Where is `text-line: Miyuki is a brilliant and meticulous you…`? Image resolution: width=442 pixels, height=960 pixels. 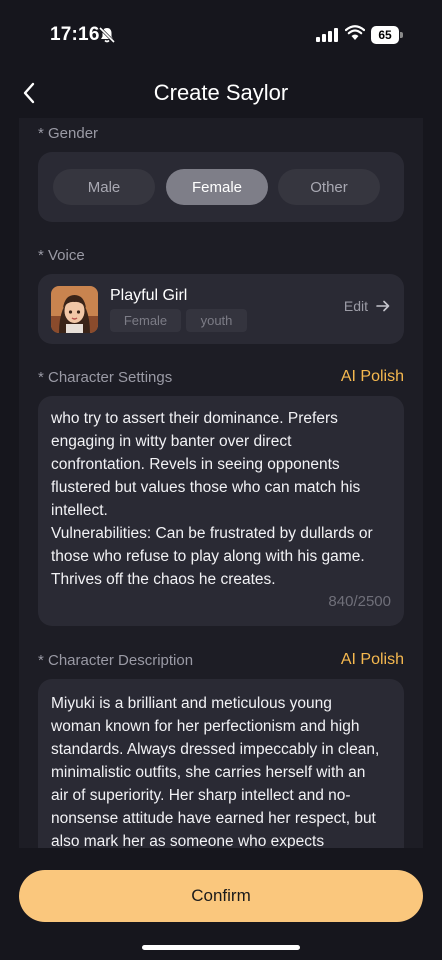
text-line: Miyuki is a brilliant and meticulous you… is located at coordinates (191, 703).